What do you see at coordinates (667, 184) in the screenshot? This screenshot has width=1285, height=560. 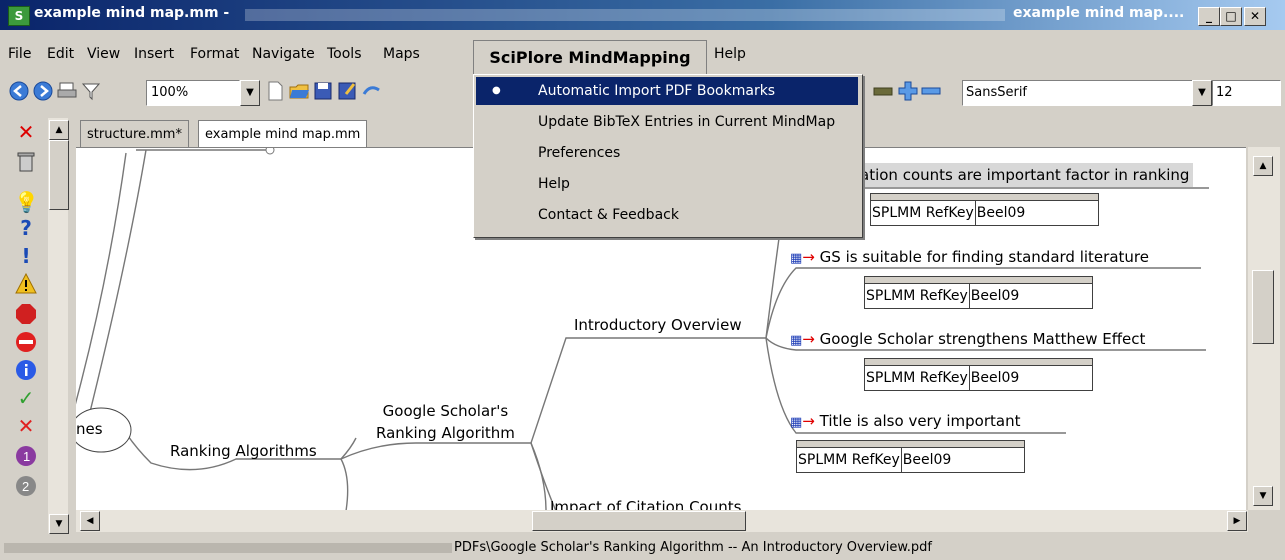 I see `menu-item-help: Help` at bounding box center [667, 184].